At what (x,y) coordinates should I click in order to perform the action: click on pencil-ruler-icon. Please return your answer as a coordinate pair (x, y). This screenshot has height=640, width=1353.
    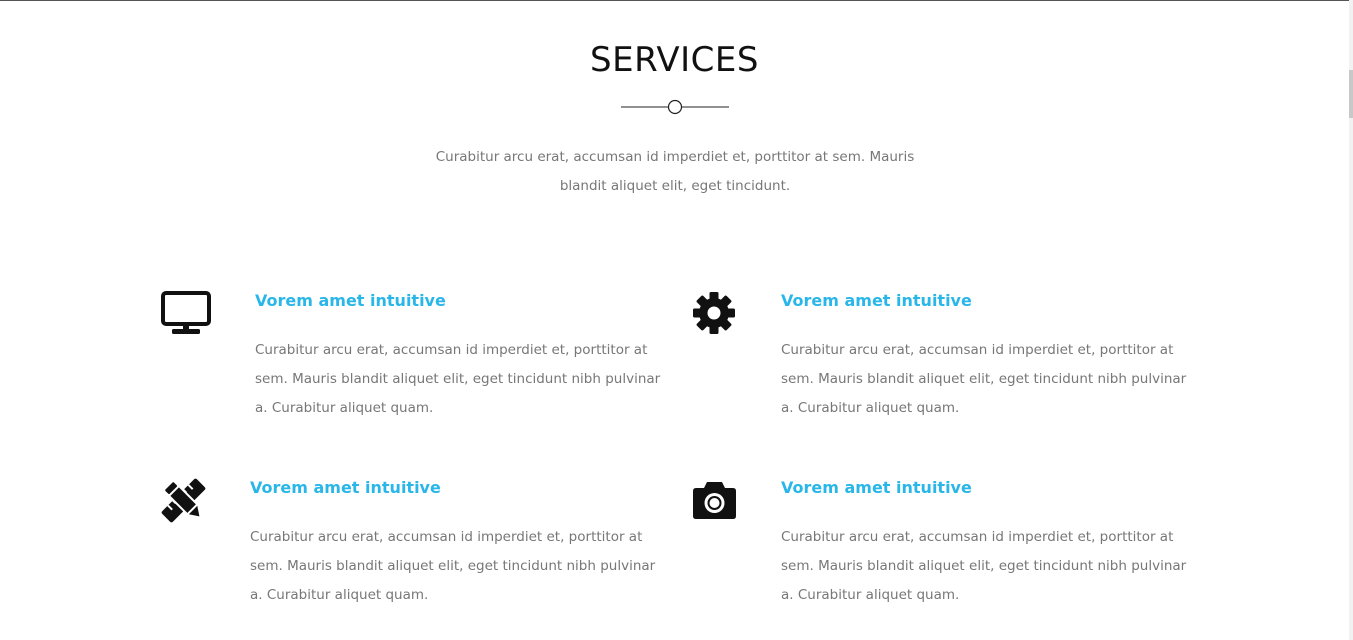
    Looking at the image, I should click on (183, 500).